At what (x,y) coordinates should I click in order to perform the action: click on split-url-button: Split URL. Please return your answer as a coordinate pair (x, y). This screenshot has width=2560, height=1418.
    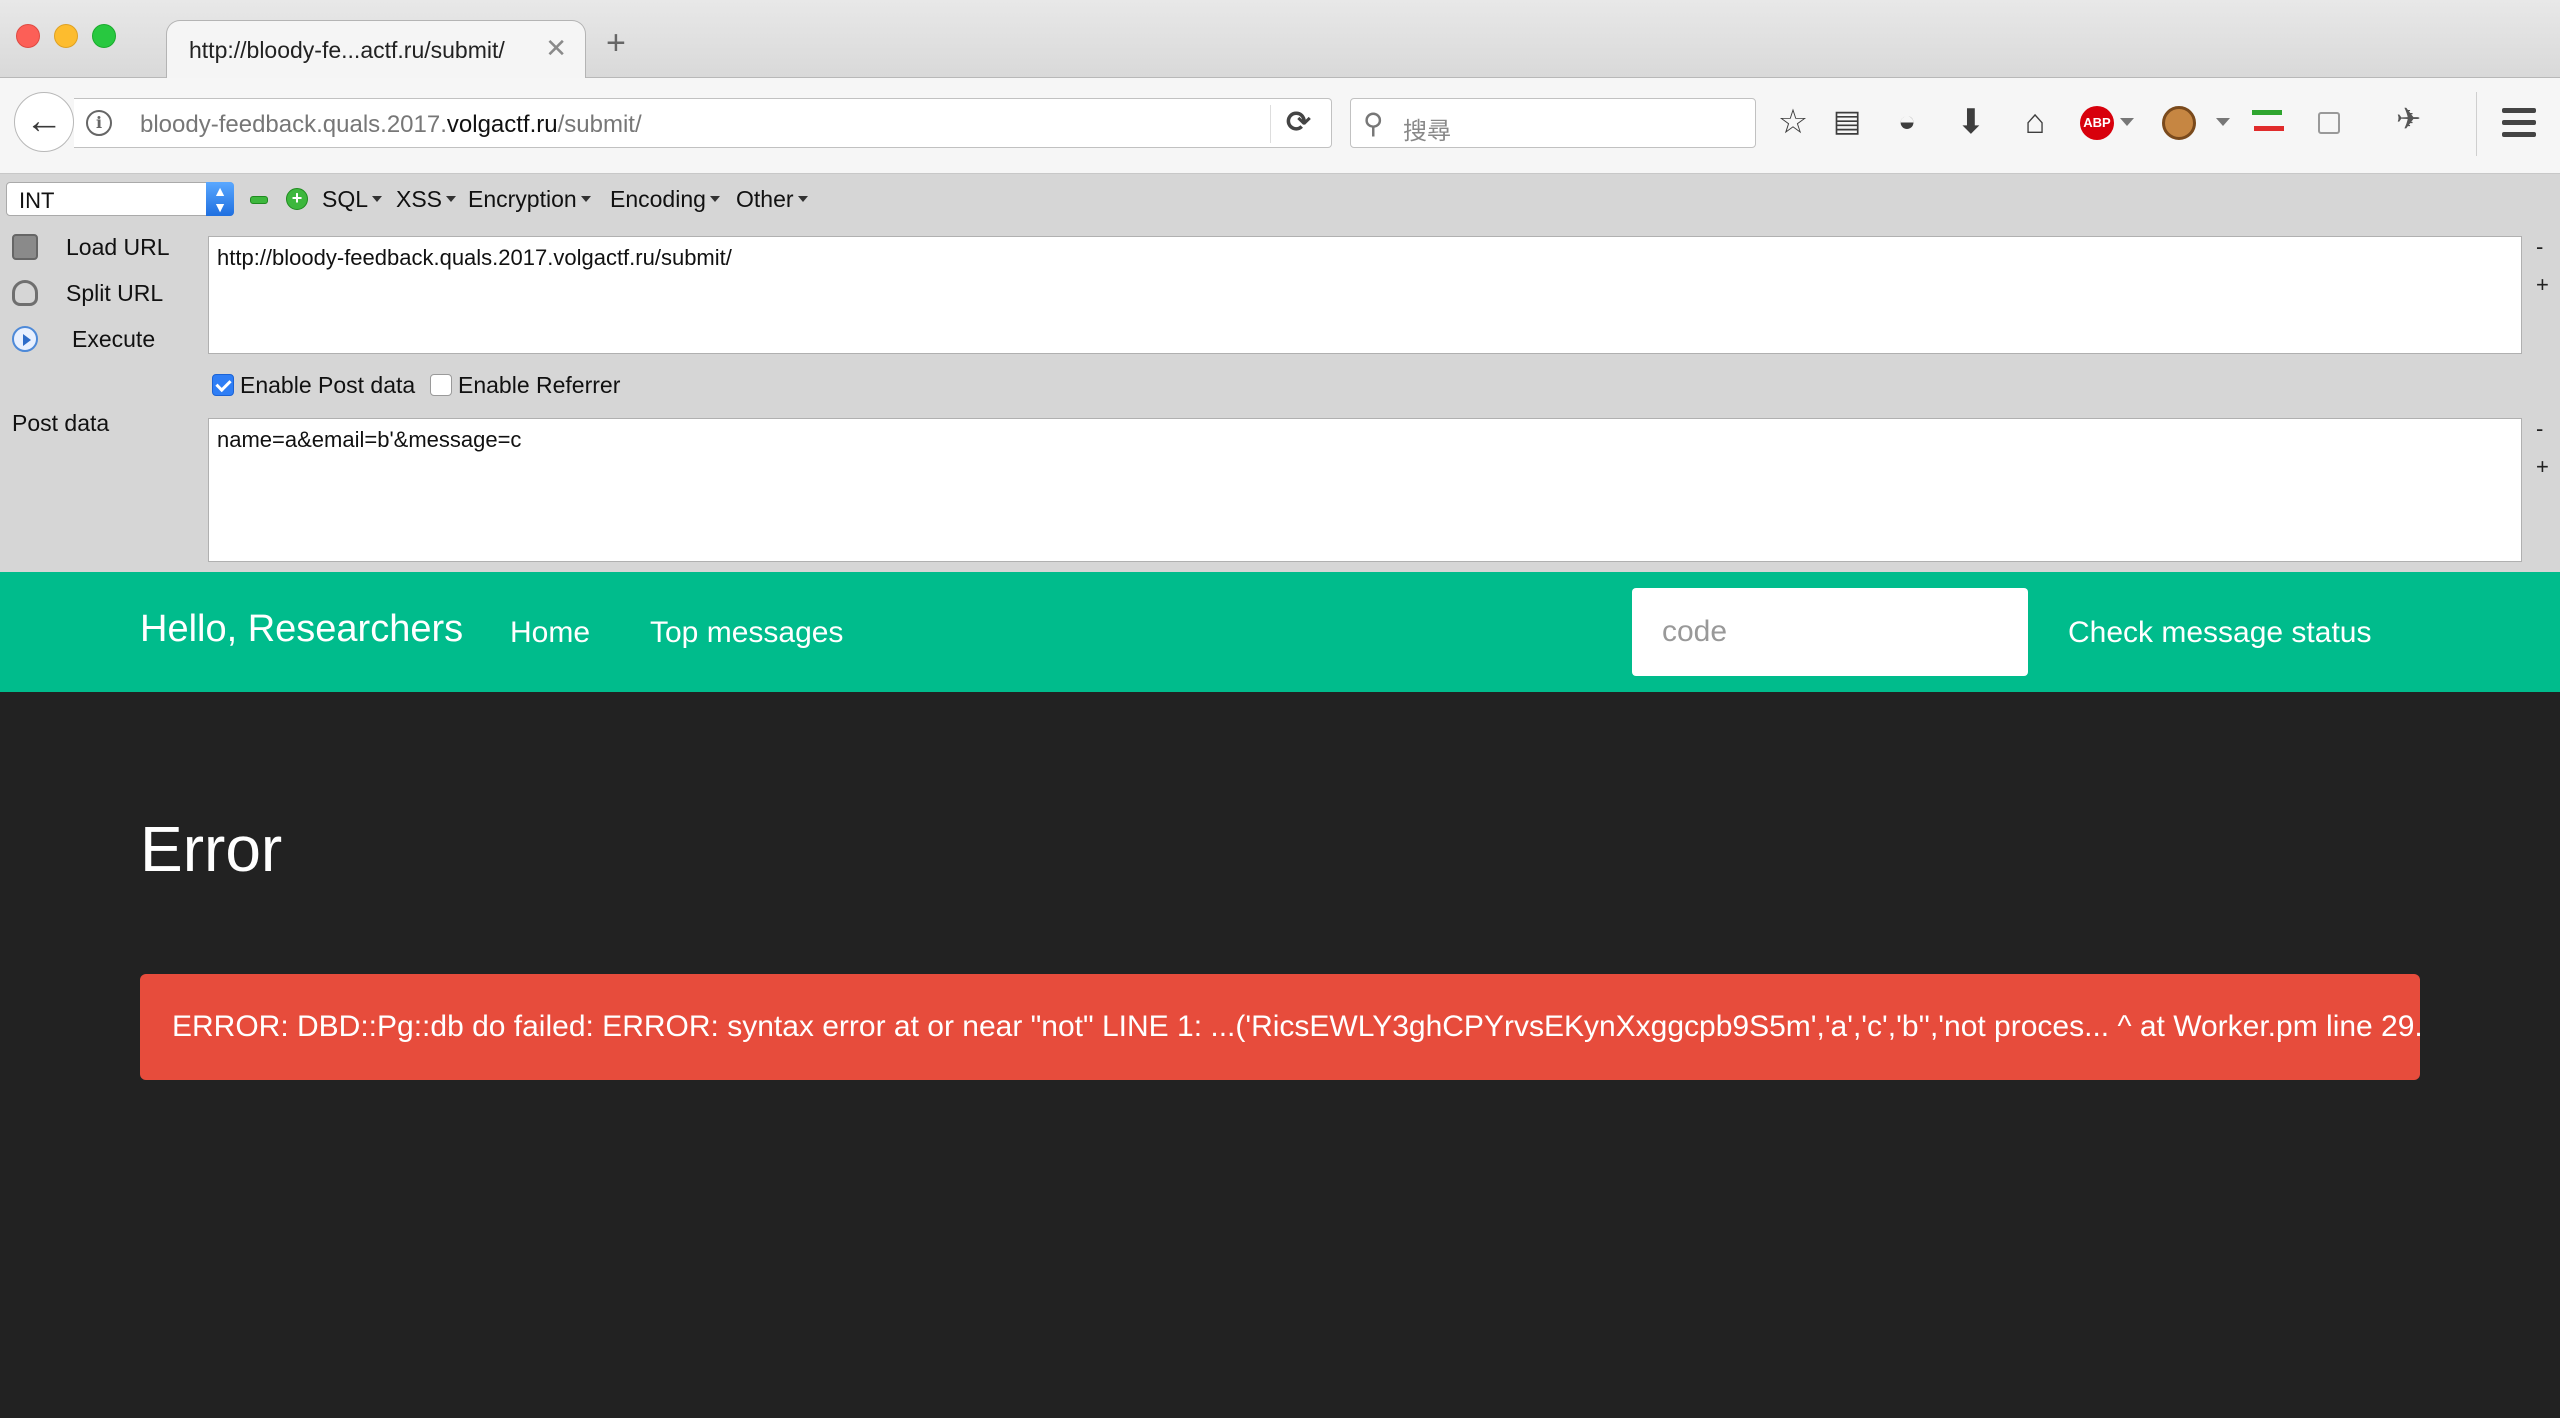
    Looking at the image, I should click on (108, 294).